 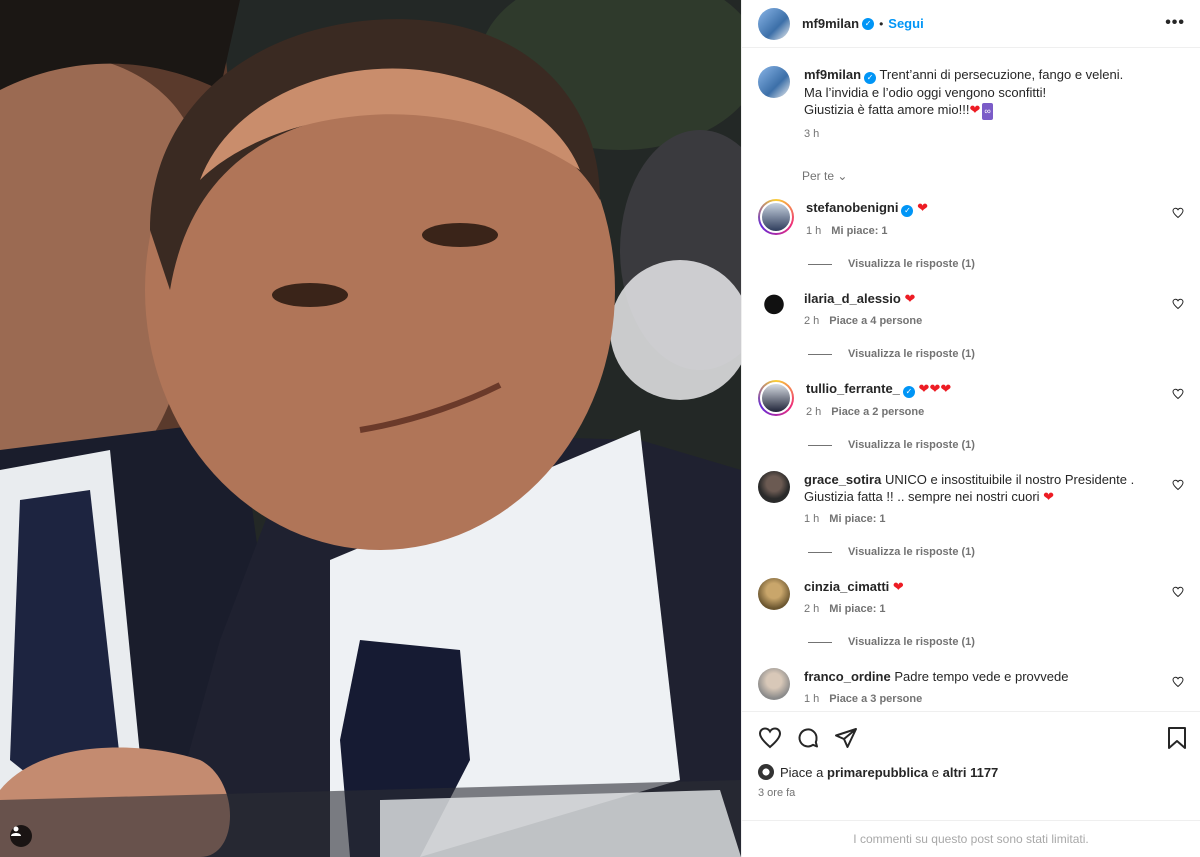 I want to click on likes-summary: Piace a primarepubblica e altri 1177, so click(x=878, y=772).